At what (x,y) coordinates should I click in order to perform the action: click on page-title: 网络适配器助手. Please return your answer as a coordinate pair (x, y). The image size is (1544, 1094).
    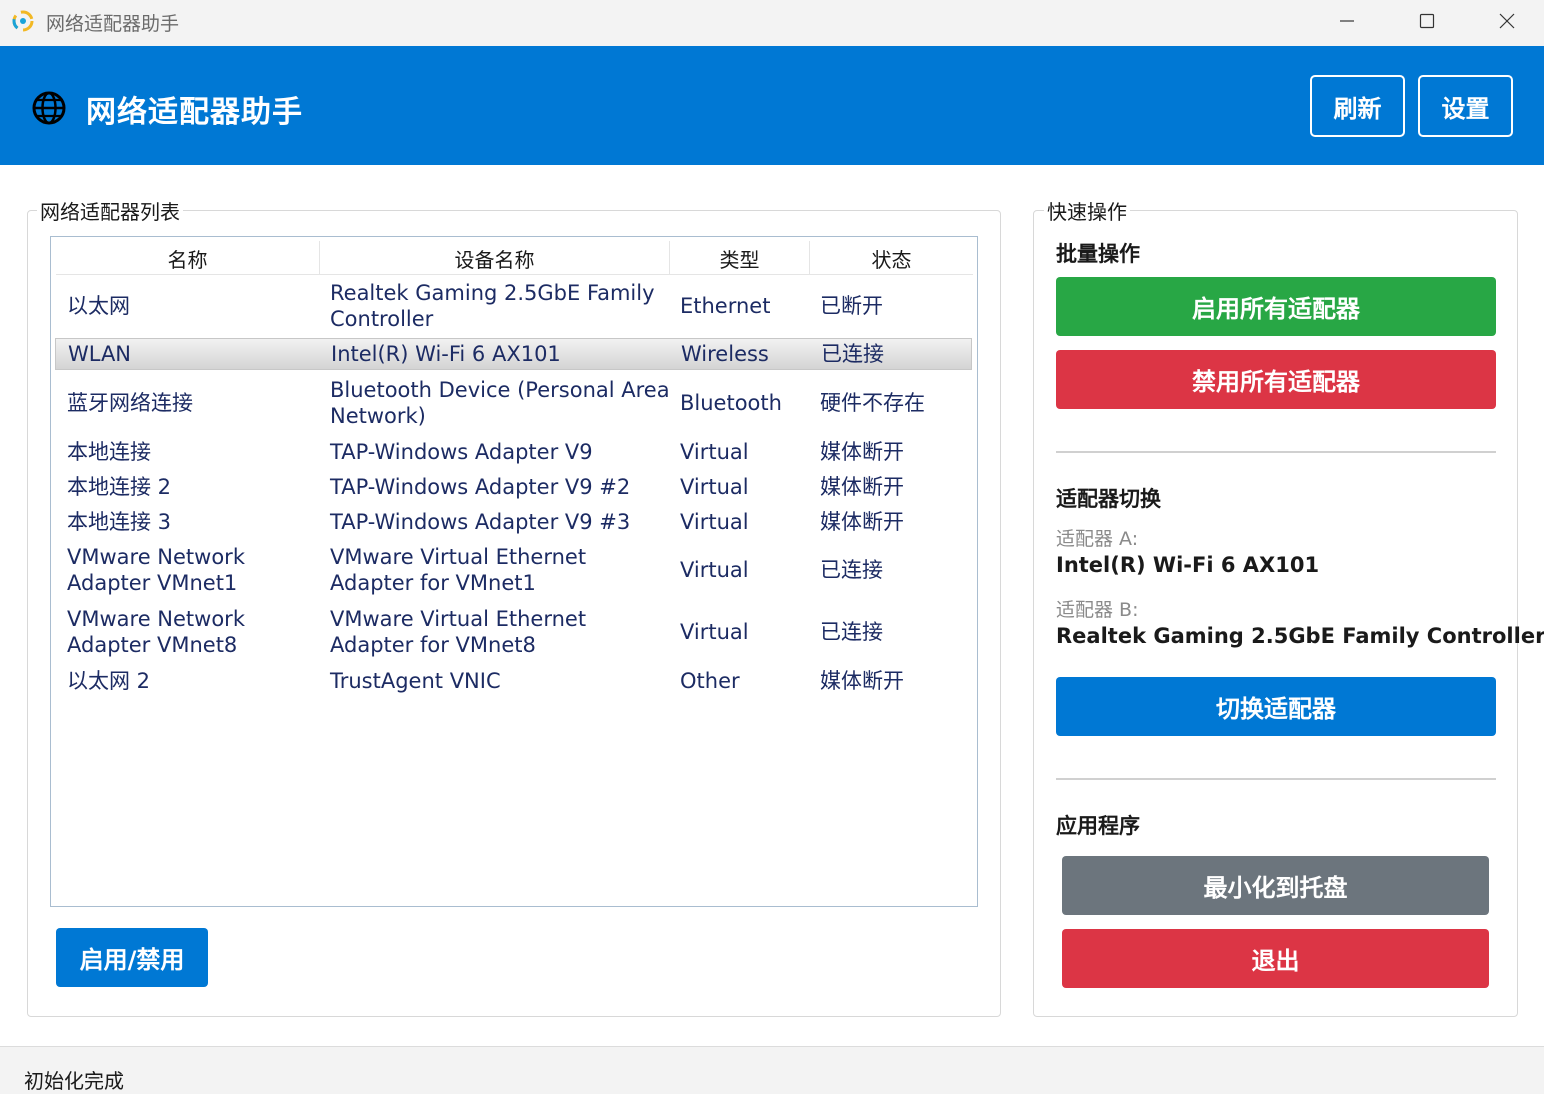
    Looking at the image, I should click on (194, 112).